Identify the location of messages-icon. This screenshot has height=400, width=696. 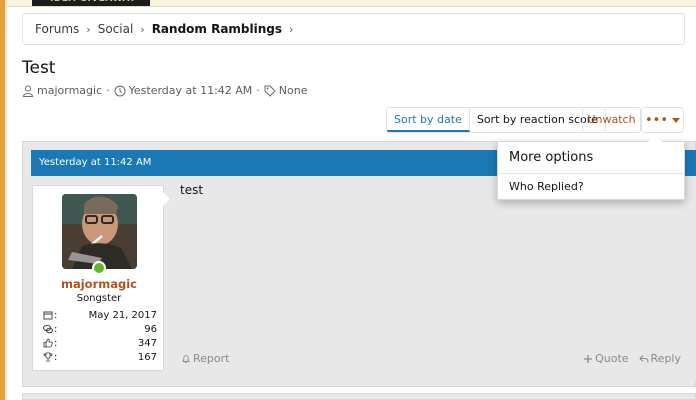
(48, 329).